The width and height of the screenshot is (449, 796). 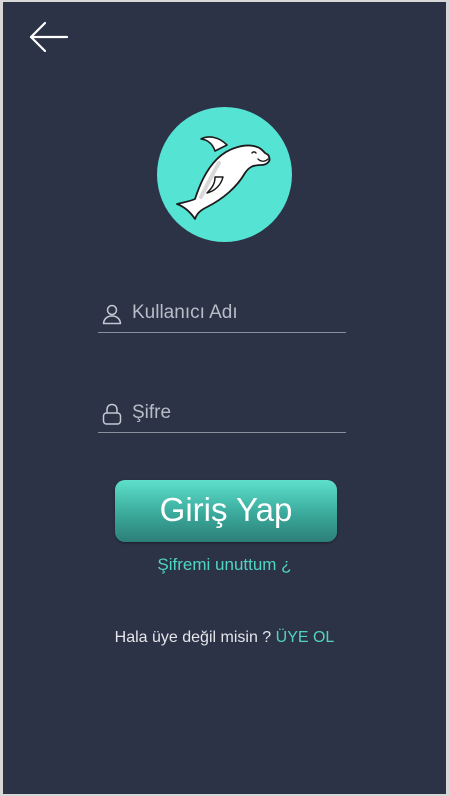 What do you see at coordinates (223, 178) in the screenshot?
I see `dolphin-icon` at bounding box center [223, 178].